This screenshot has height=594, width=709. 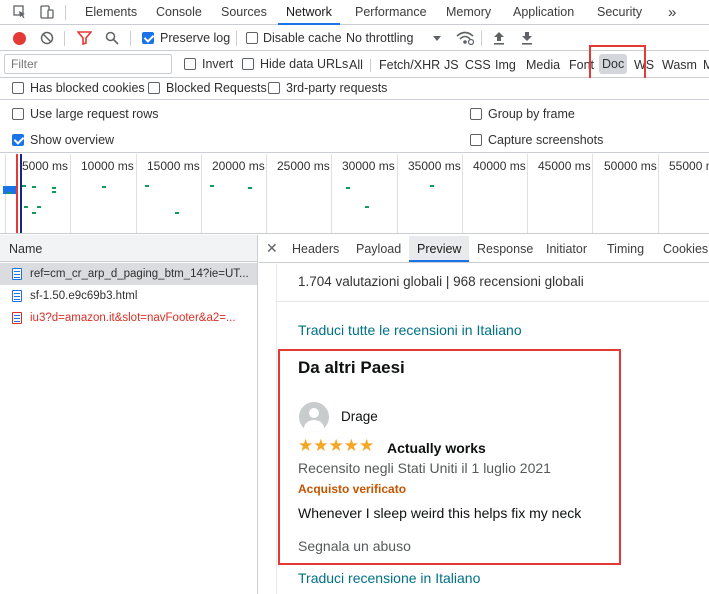 What do you see at coordinates (465, 39) in the screenshot?
I see `network-conditions-icon` at bounding box center [465, 39].